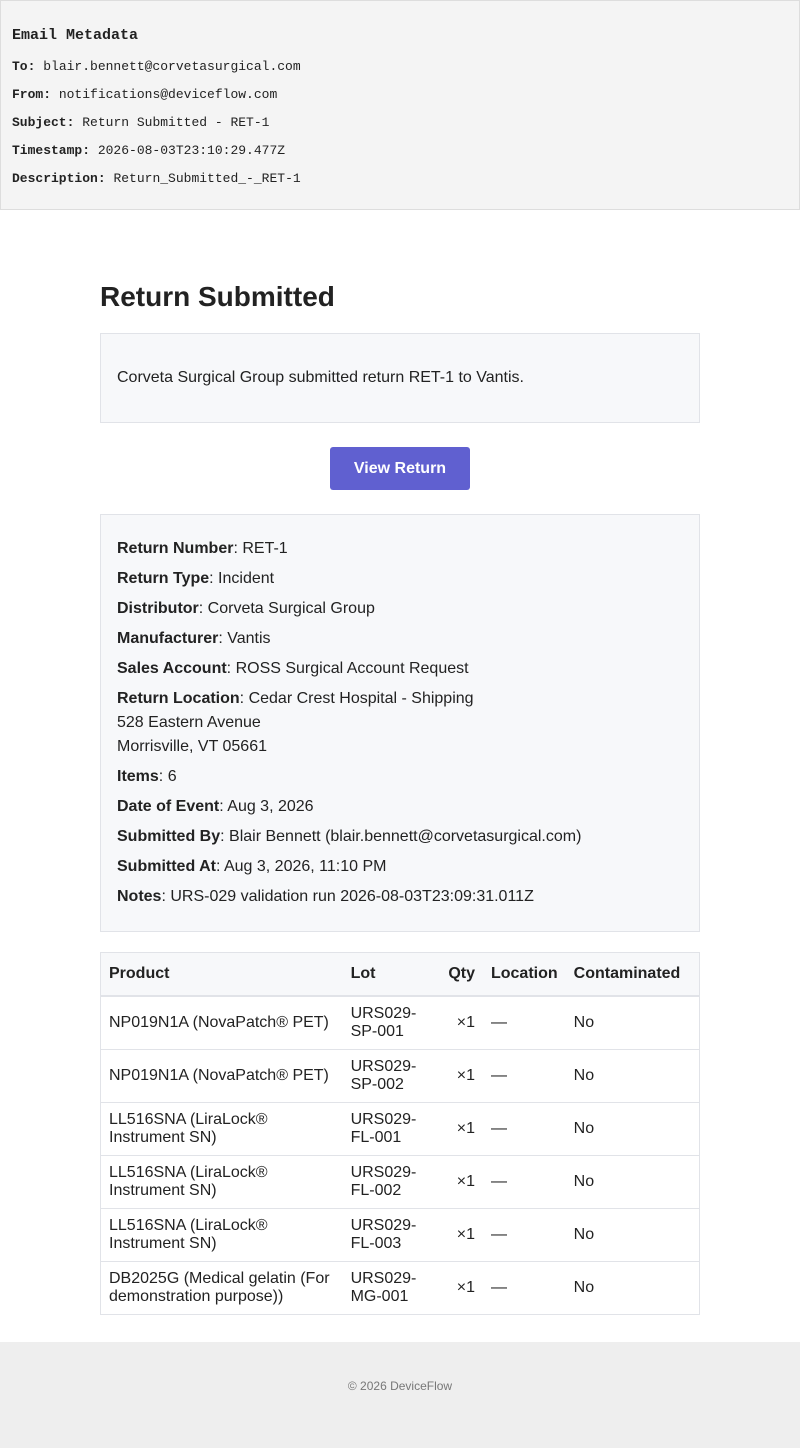  I want to click on email-title: Return Submitted, so click(217, 296).